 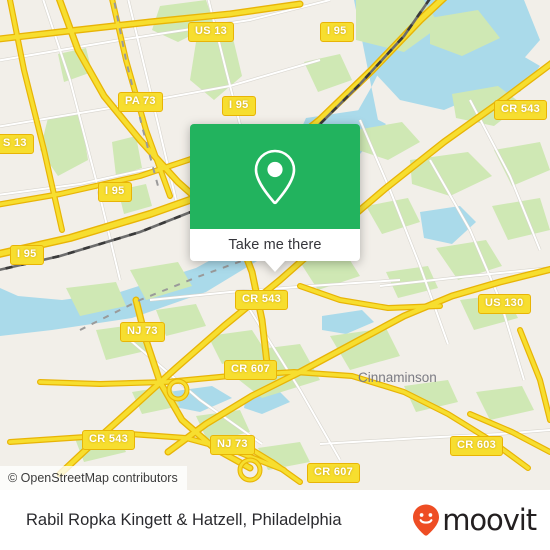 What do you see at coordinates (489, 519) in the screenshot?
I see `moovit-wordmark: moovit` at bounding box center [489, 519].